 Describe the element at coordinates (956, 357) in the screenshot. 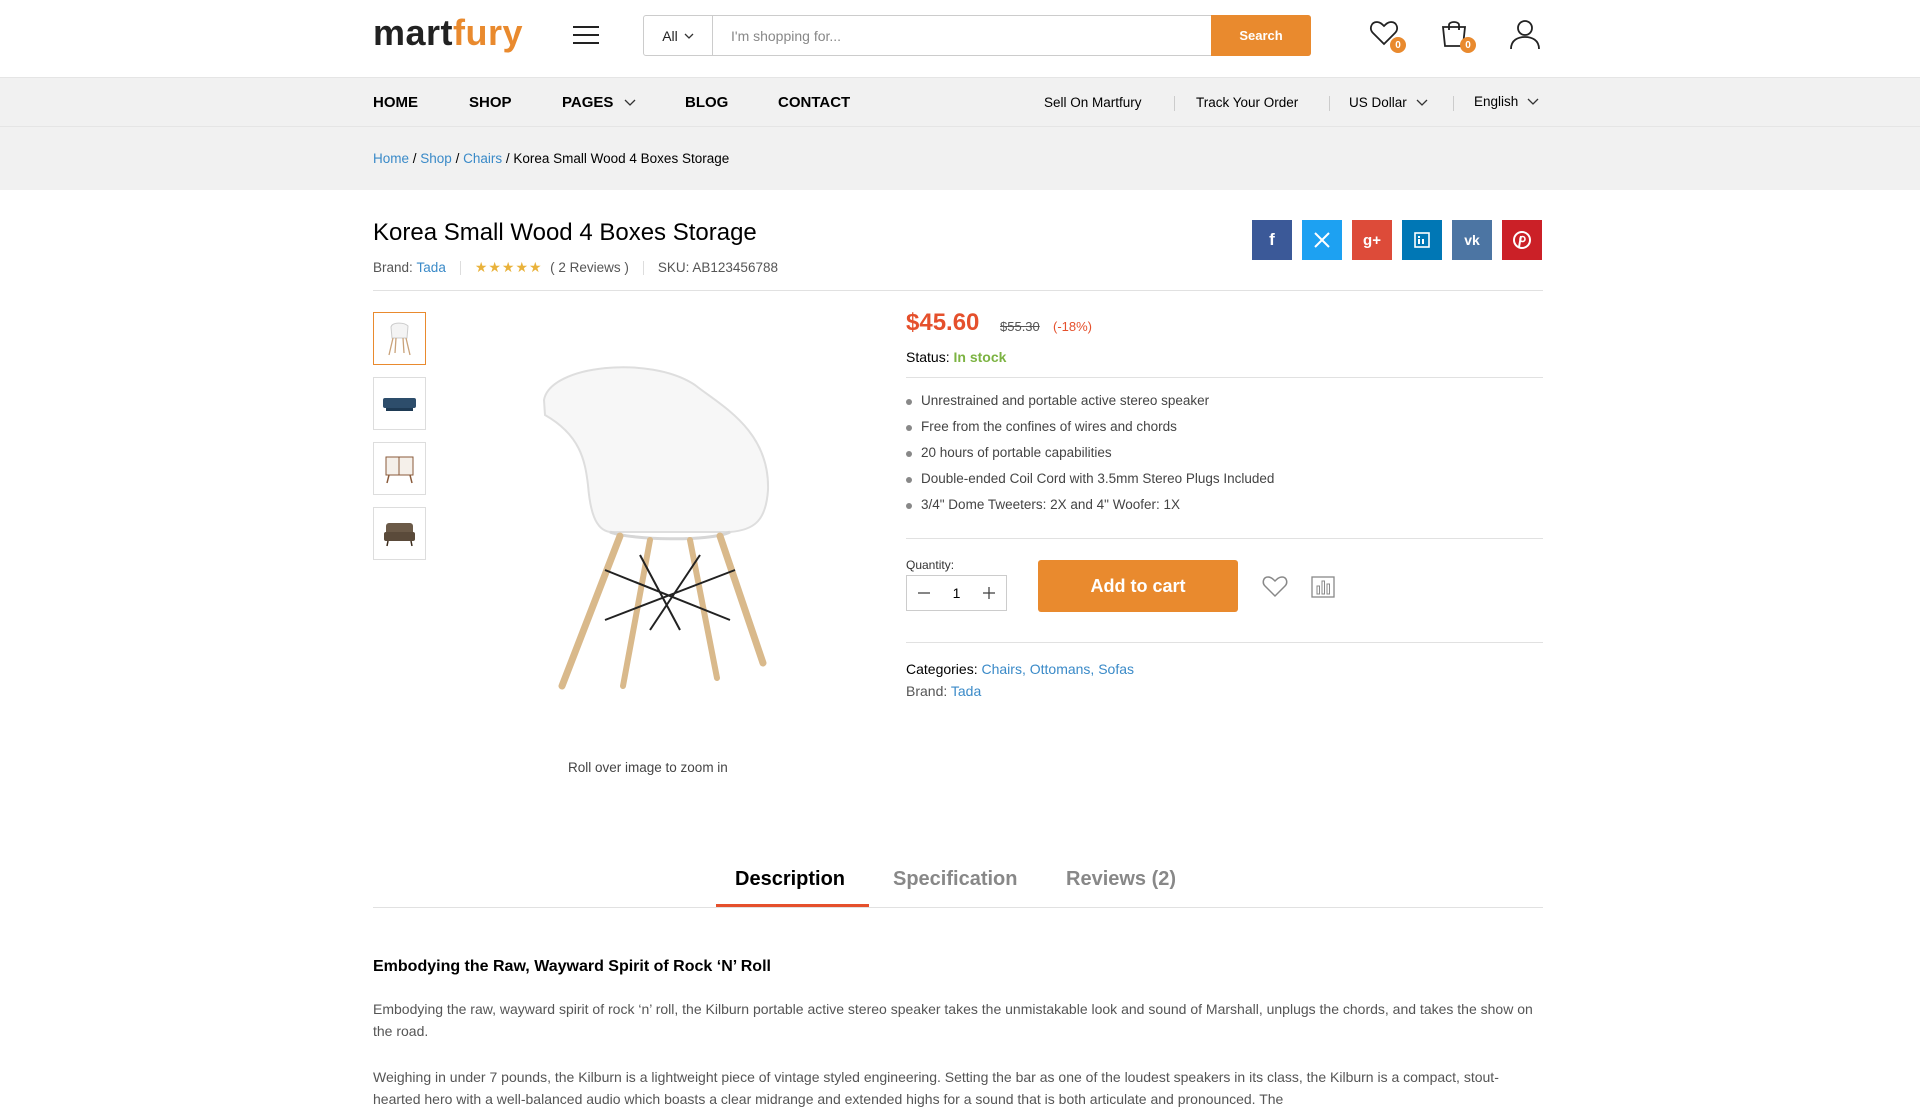

I see `stock-status: Status: In stock` at that location.